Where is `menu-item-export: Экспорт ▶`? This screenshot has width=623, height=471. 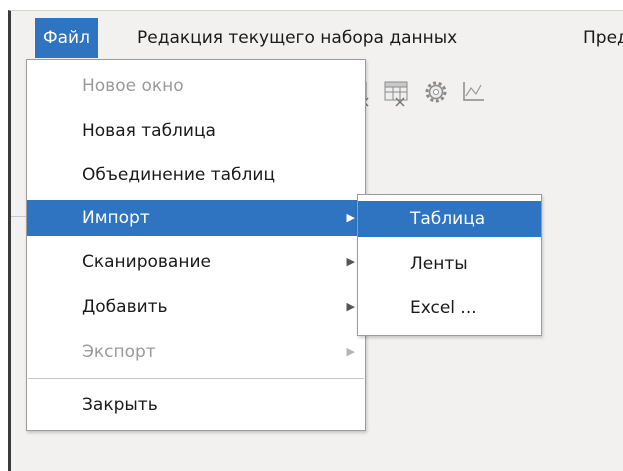 menu-item-export: Экспорт ▶ is located at coordinates (196, 352).